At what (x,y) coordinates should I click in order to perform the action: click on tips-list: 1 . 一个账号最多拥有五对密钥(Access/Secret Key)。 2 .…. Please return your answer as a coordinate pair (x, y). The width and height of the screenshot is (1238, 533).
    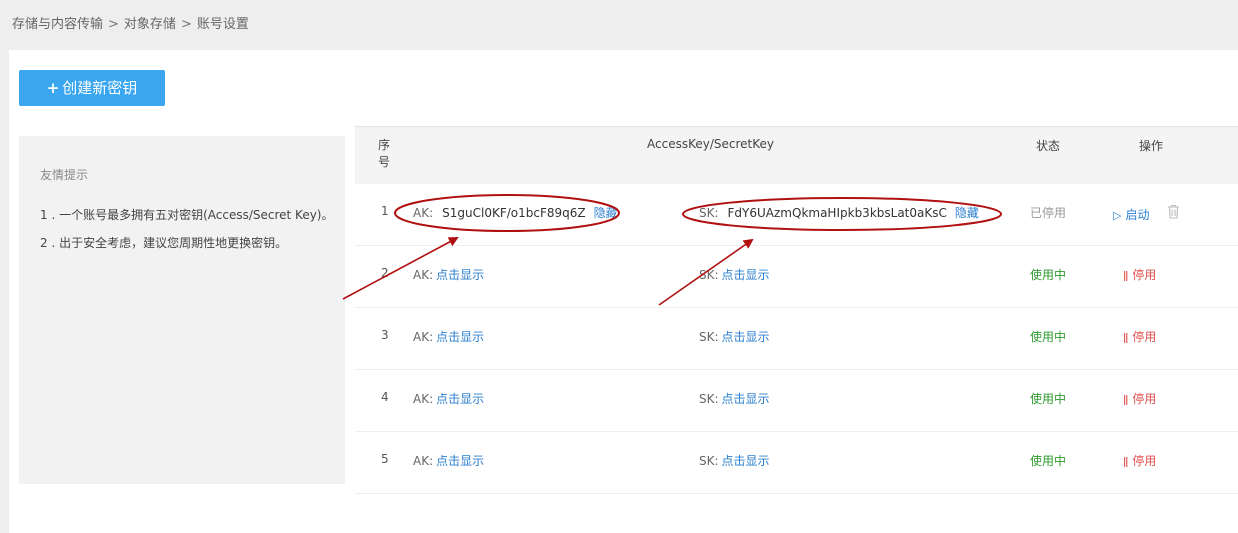
    Looking at the image, I should click on (187, 229).